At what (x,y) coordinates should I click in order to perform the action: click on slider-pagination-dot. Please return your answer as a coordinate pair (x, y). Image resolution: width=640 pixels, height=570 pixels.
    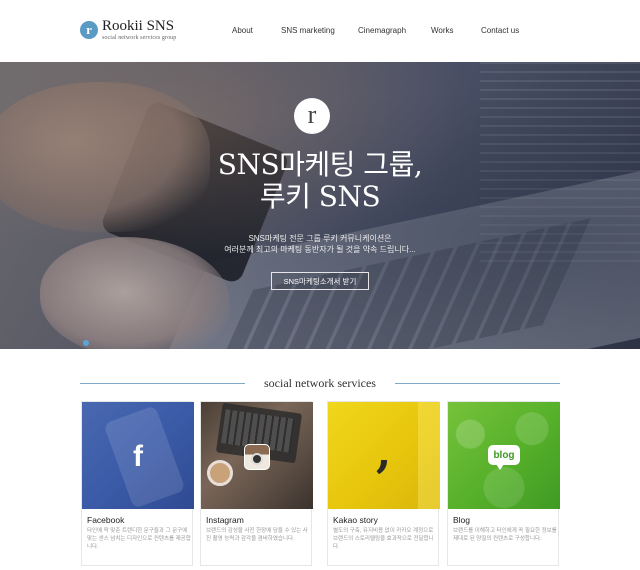
    Looking at the image, I should click on (86, 343).